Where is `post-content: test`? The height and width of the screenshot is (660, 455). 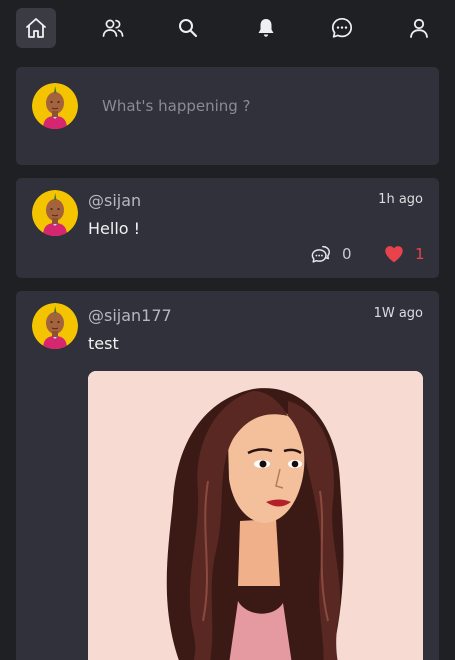
post-content: test is located at coordinates (103, 343).